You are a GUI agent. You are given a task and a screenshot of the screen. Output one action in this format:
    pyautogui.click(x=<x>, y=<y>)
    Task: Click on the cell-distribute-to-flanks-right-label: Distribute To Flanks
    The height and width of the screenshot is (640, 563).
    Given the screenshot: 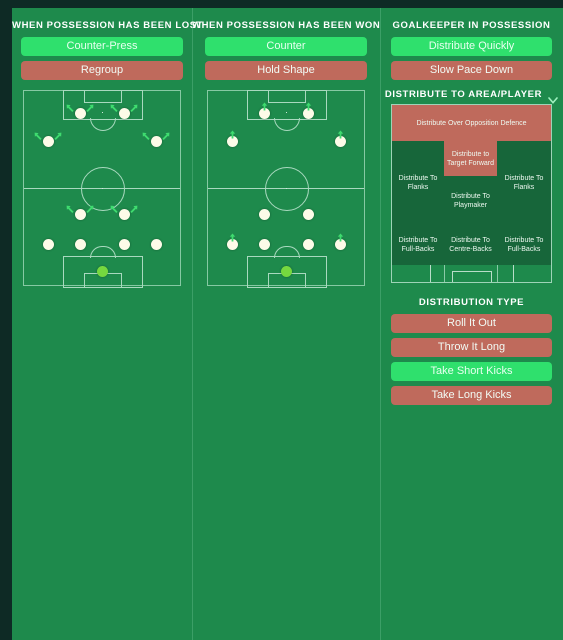 What is the action you would take?
    pyautogui.click(x=524, y=183)
    